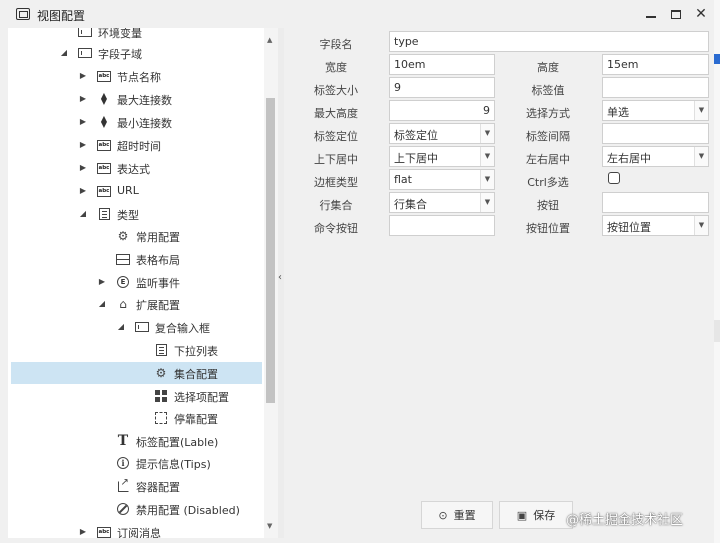  What do you see at coordinates (142, 509) in the screenshot?
I see `tree-item: 禁用配置 (Disabled)` at bounding box center [142, 509].